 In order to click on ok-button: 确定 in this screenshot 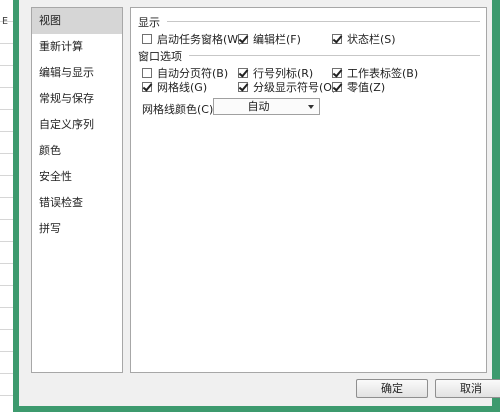, I will do `click(392, 388)`.